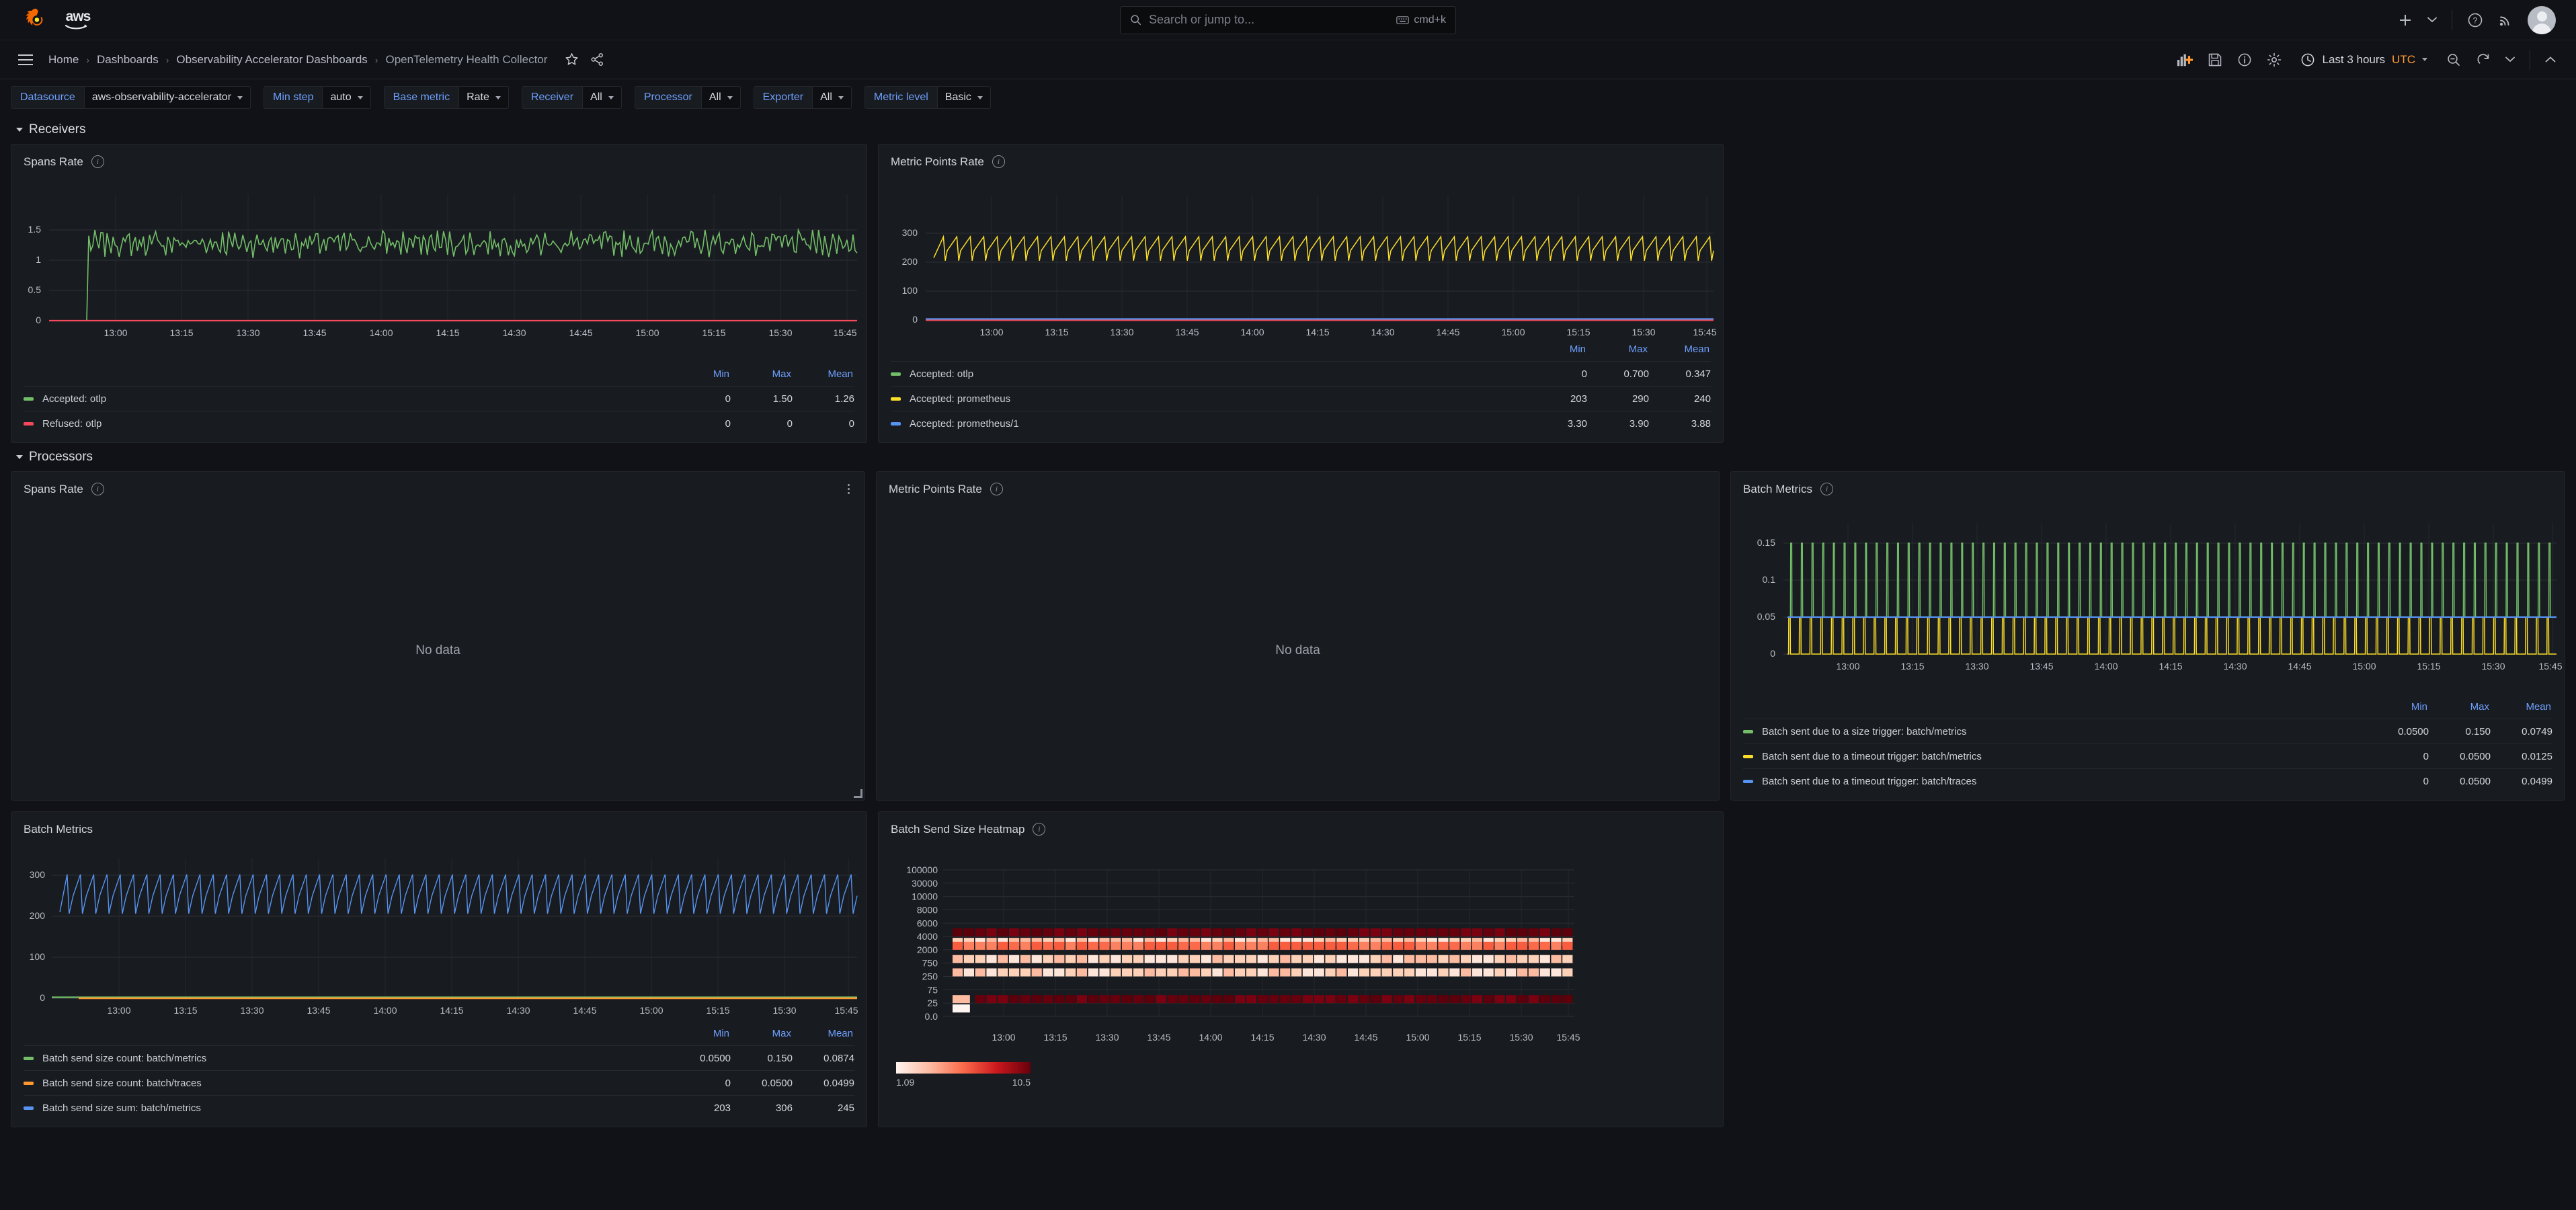  Describe the element at coordinates (848, 489) in the screenshot. I see `panel-menu-icon` at that location.